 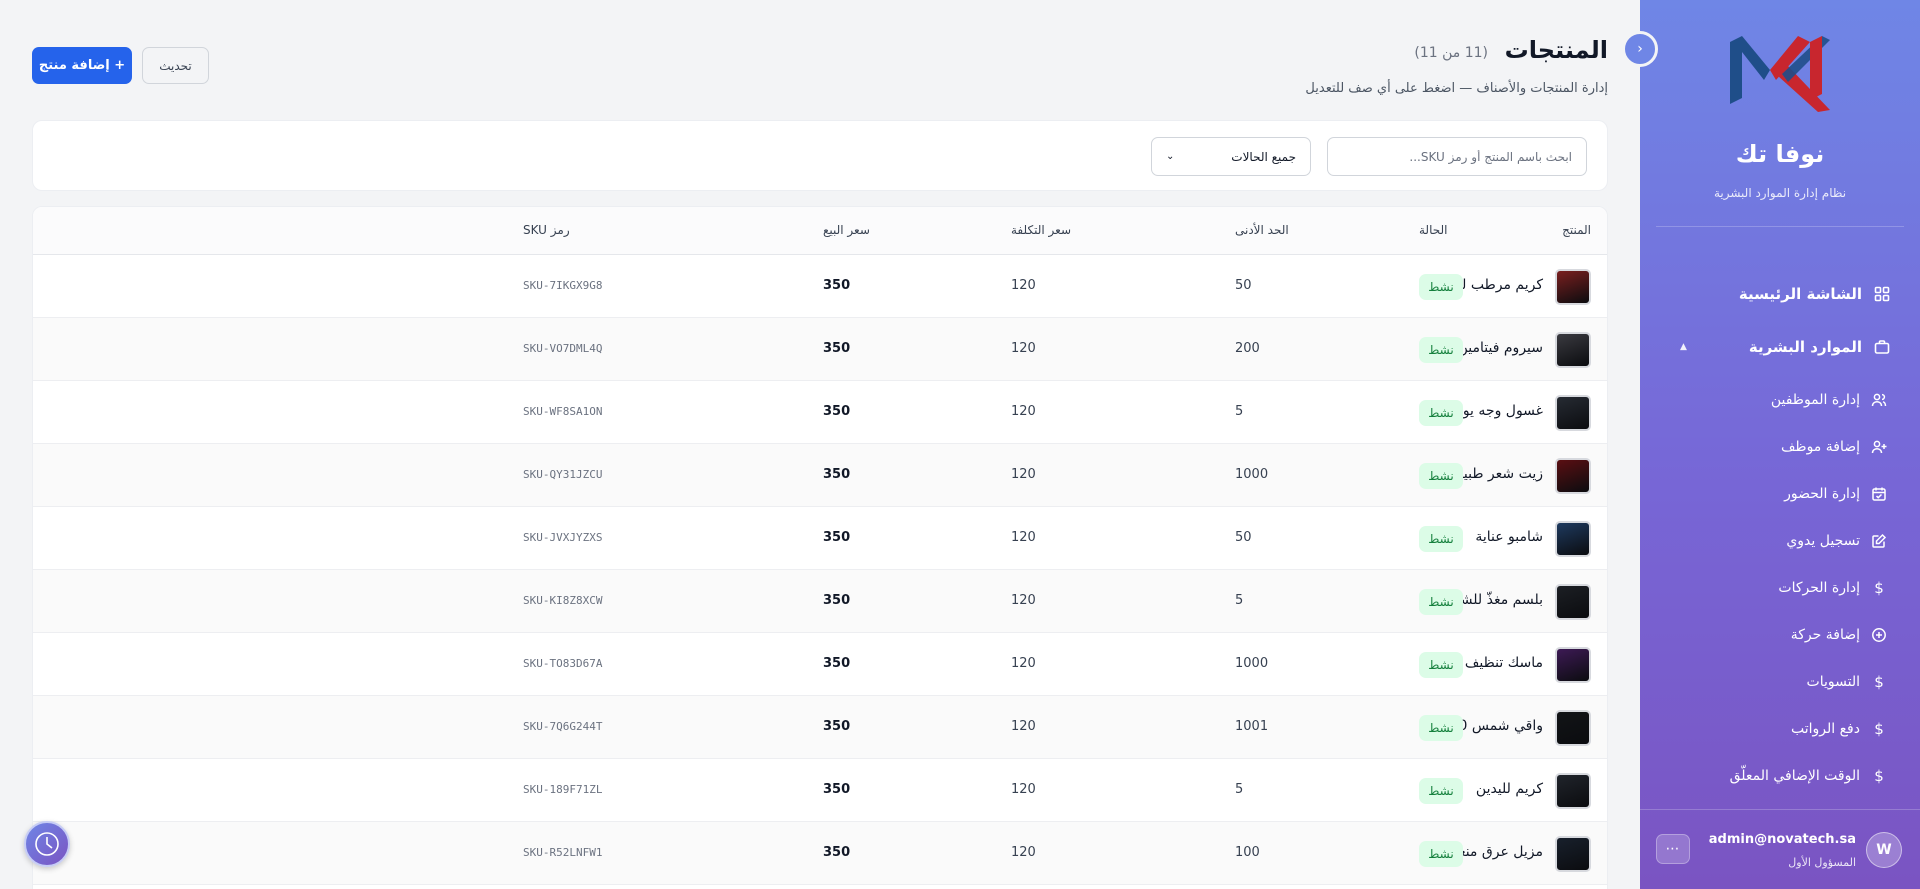 What do you see at coordinates (820, 349) in the screenshot?
I see `table-row: سيروم فيتامين سي SKU-VO7DML4Q 350 120 200 نشط` at bounding box center [820, 349].